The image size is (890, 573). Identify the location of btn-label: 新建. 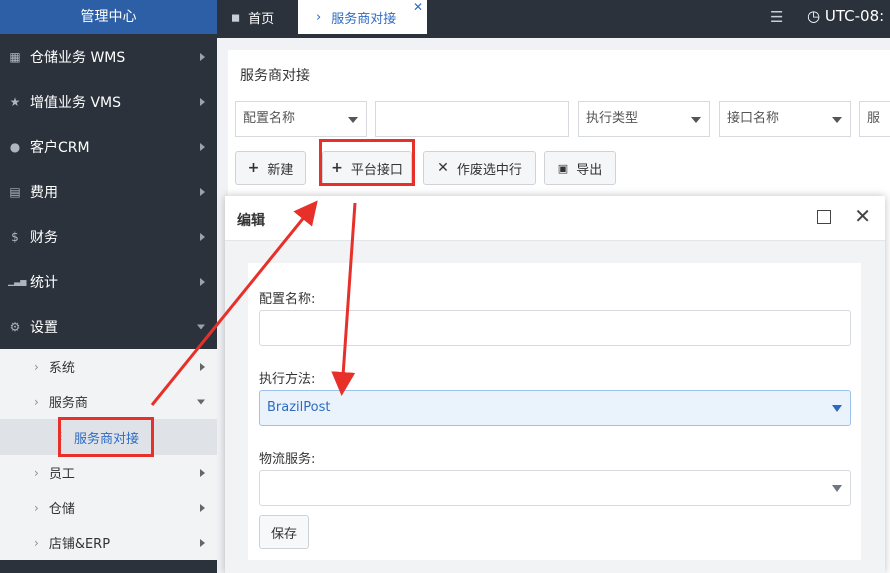
(280, 170).